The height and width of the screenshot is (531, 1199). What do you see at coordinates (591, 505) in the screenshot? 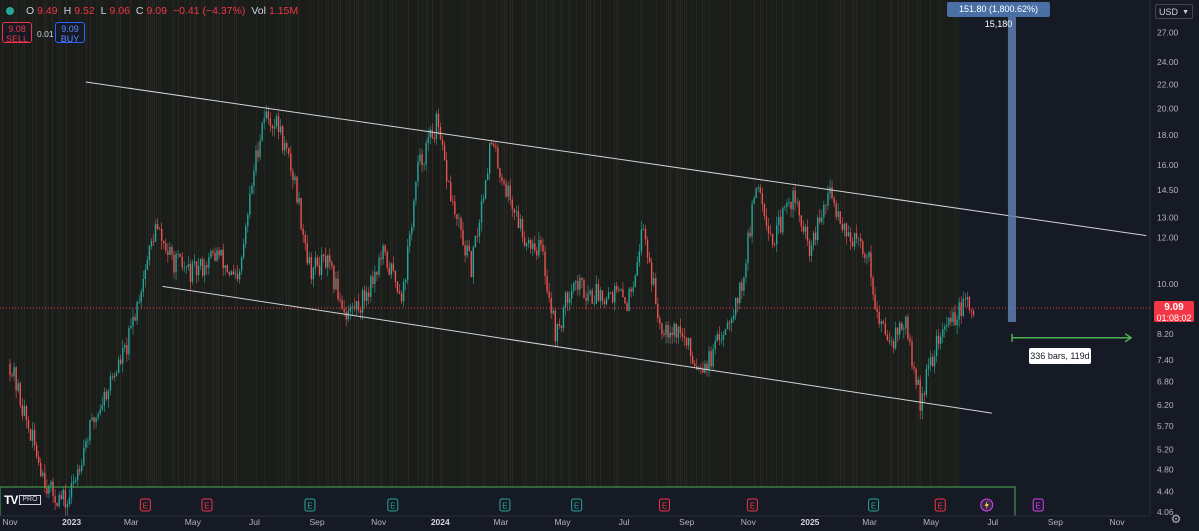
I see `earnings-markers: EEEEEEEEEEE` at bounding box center [591, 505].